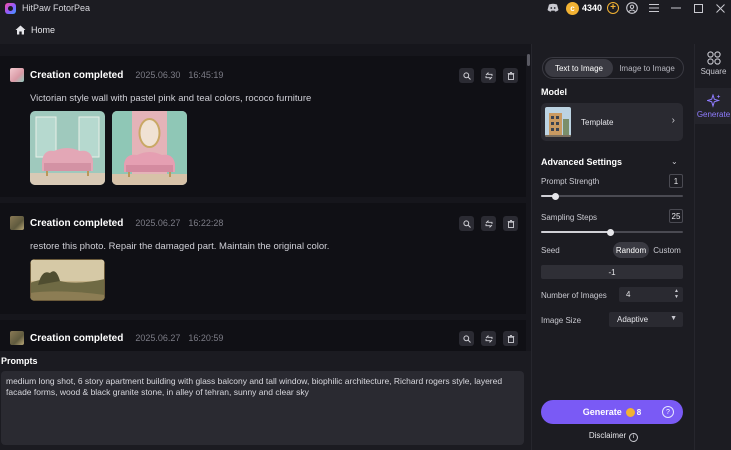  I want to click on prompts-label: Prompts, so click(19, 361).